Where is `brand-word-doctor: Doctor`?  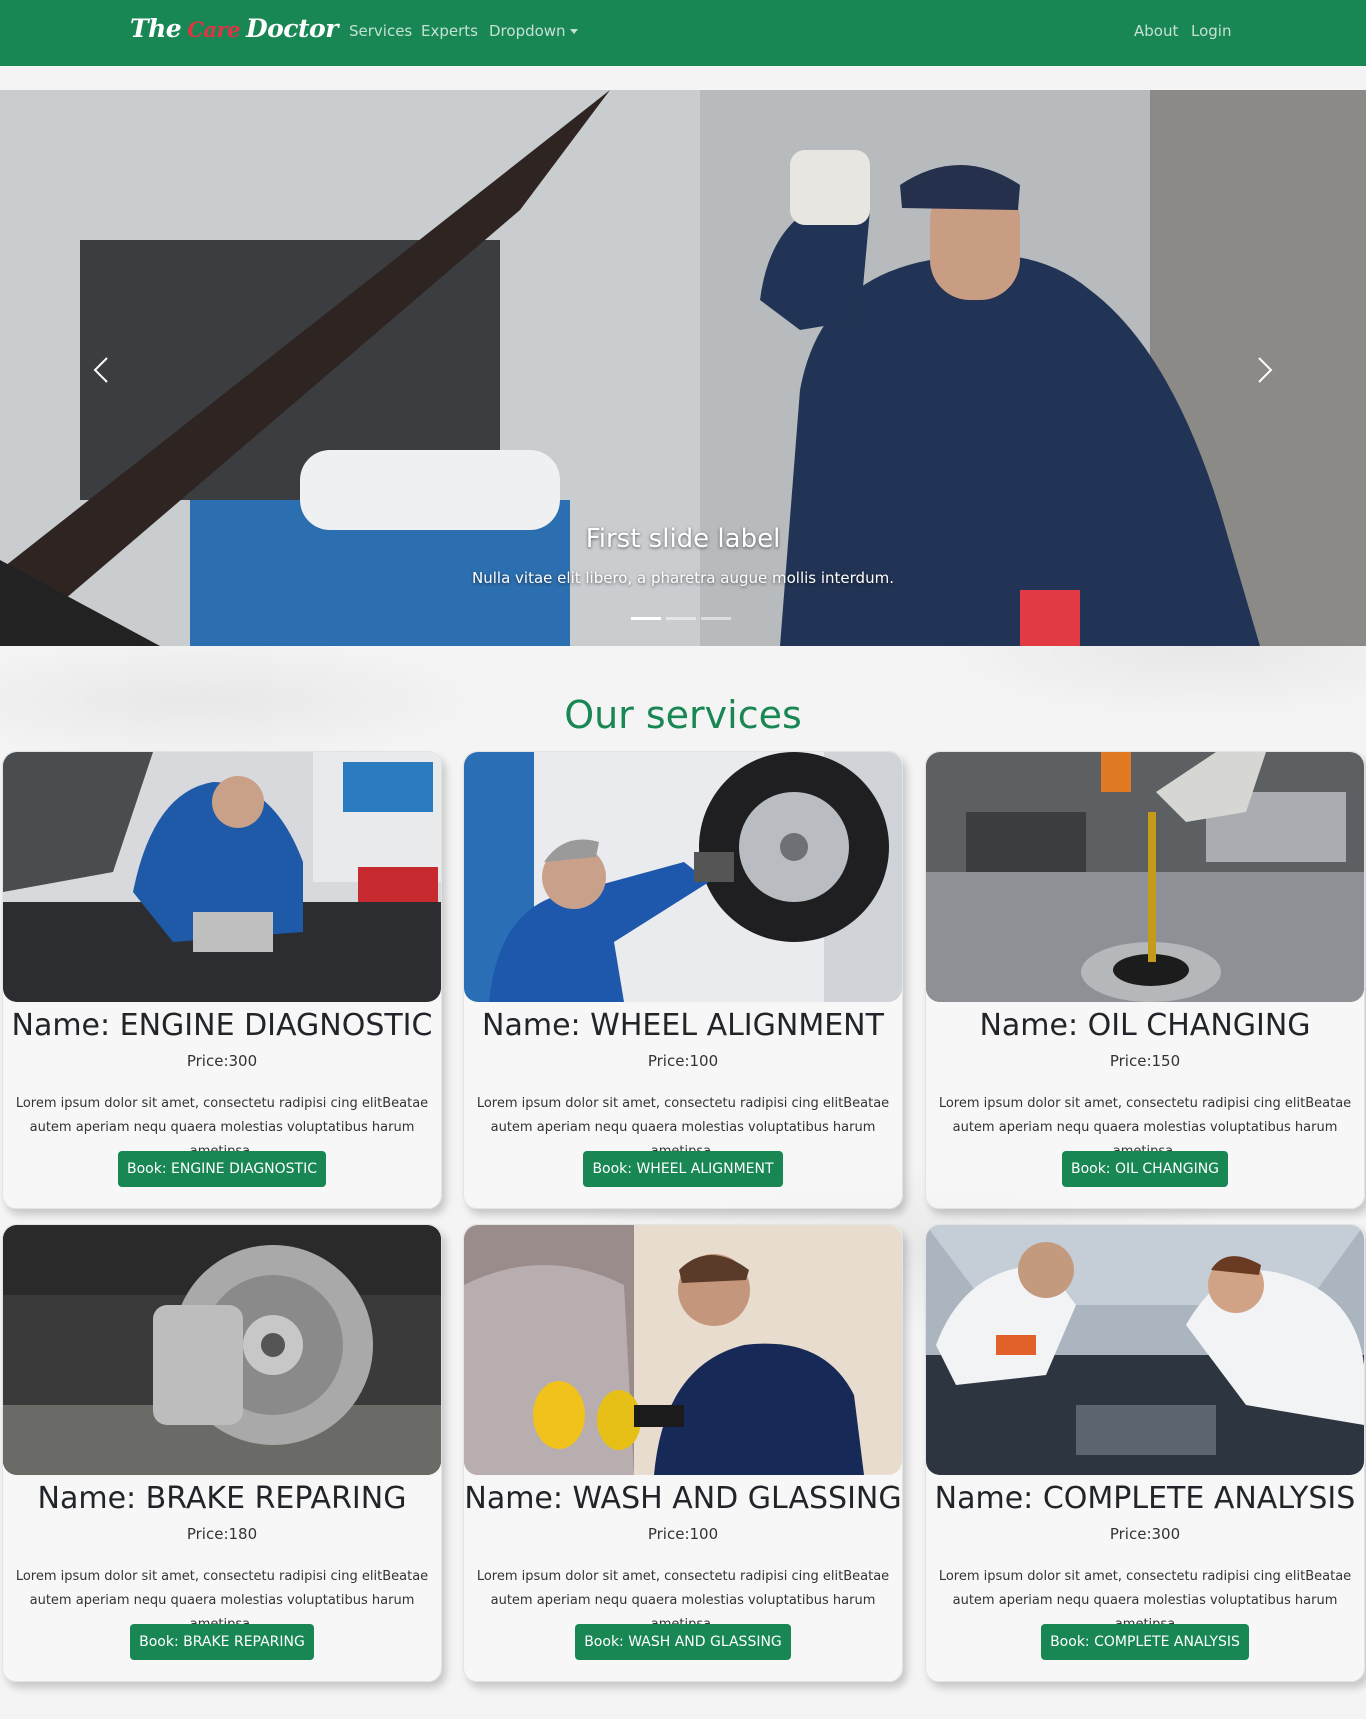 brand-word-doctor: Doctor is located at coordinates (291, 28).